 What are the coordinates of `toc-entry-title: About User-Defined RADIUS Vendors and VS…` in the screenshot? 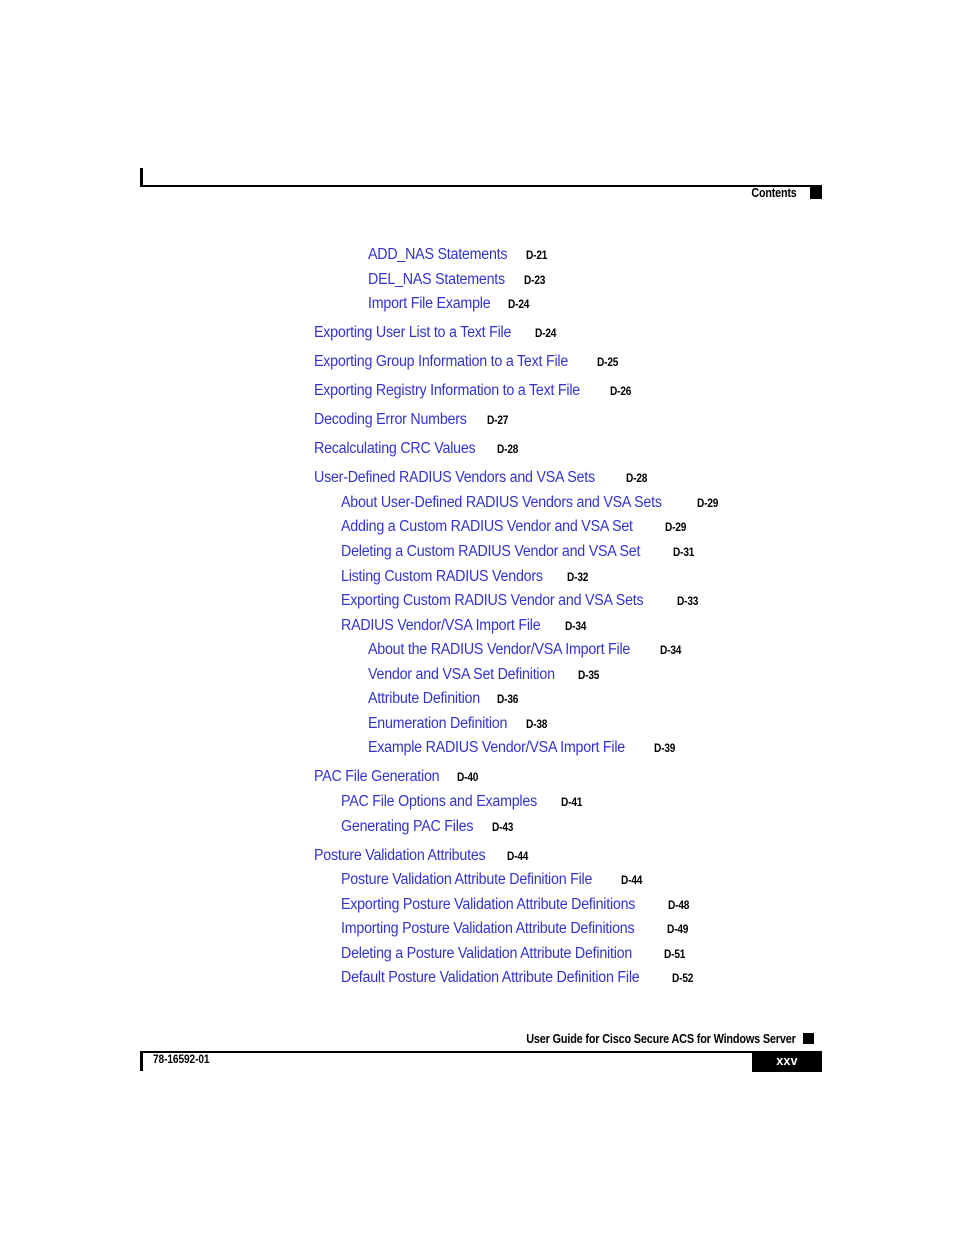 It's located at (501, 502).